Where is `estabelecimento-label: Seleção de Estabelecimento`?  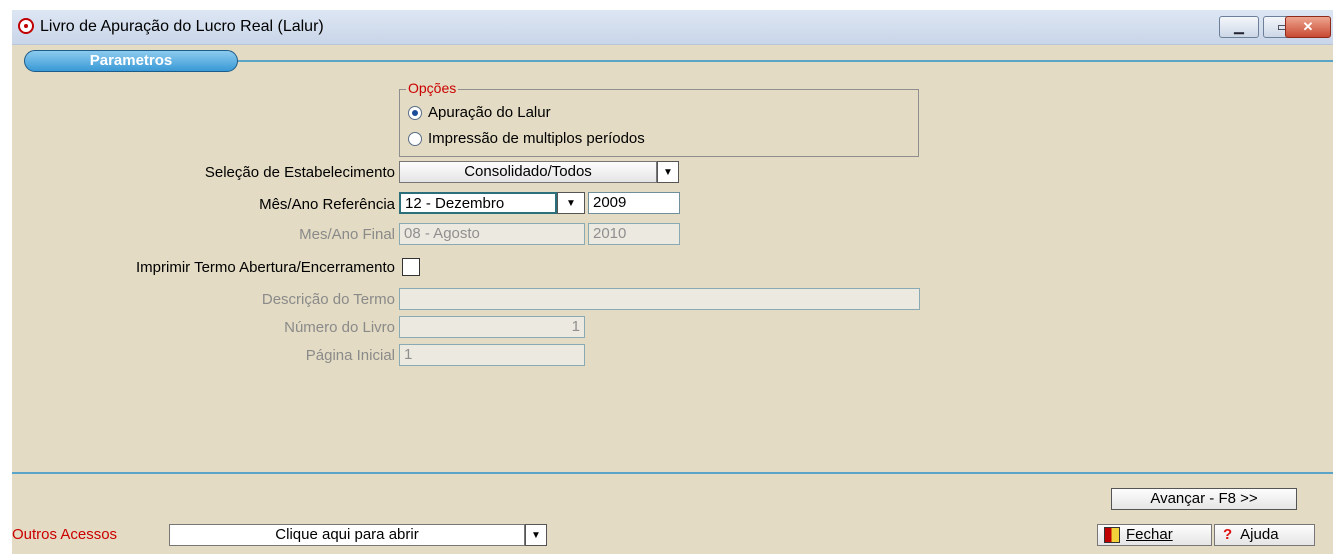
estabelecimento-label: Seleção de Estabelecimento is located at coordinates (299, 172).